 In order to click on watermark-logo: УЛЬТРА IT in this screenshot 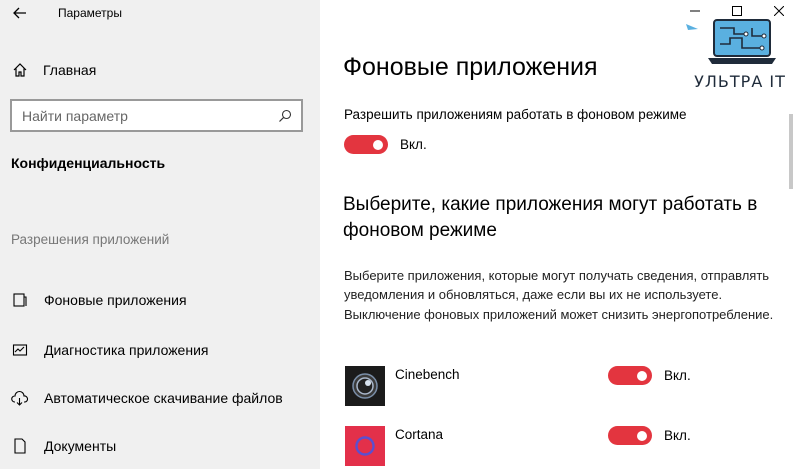, I will do `click(740, 53)`.